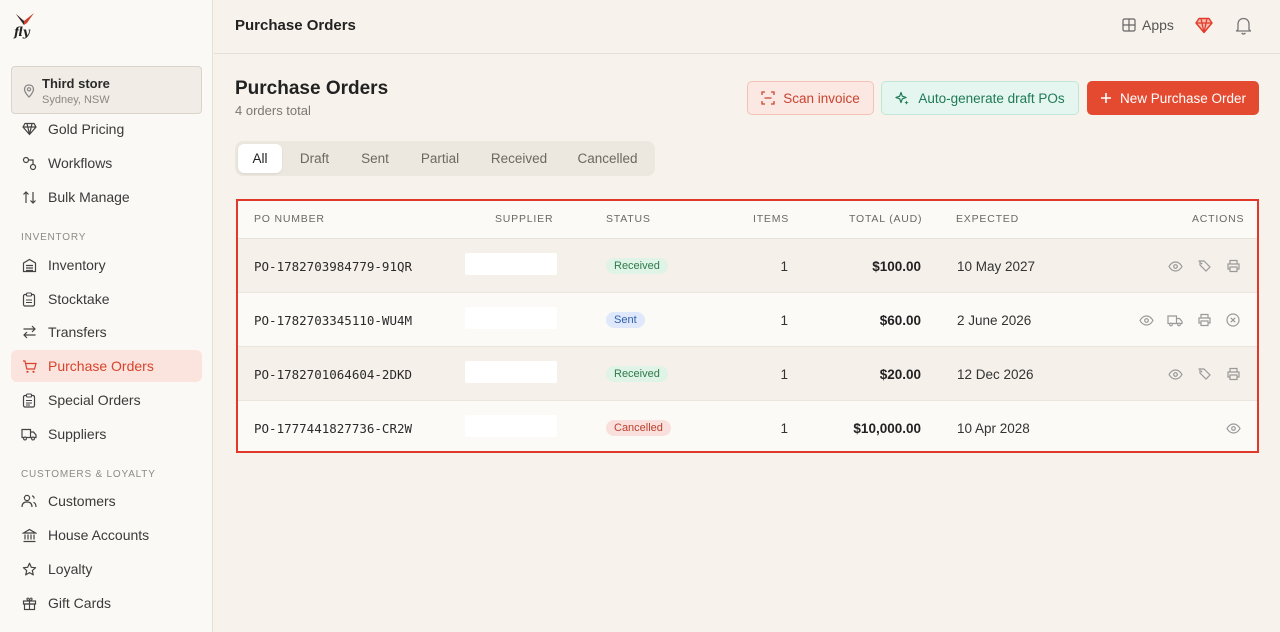  Describe the element at coordinates (885, 219) in the screenshot. I see `column-header-total: TOTAL (AUD)` at that location.